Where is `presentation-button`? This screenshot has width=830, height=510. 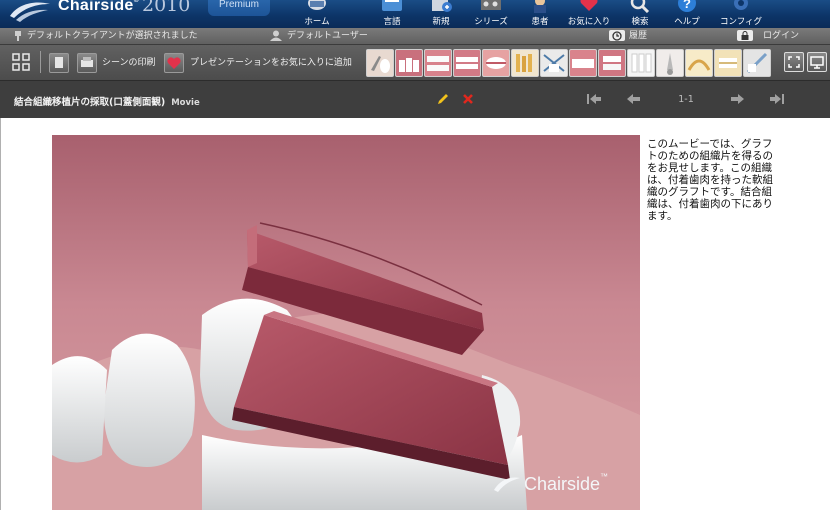 presentation-button is located at coordinates (817, 62).